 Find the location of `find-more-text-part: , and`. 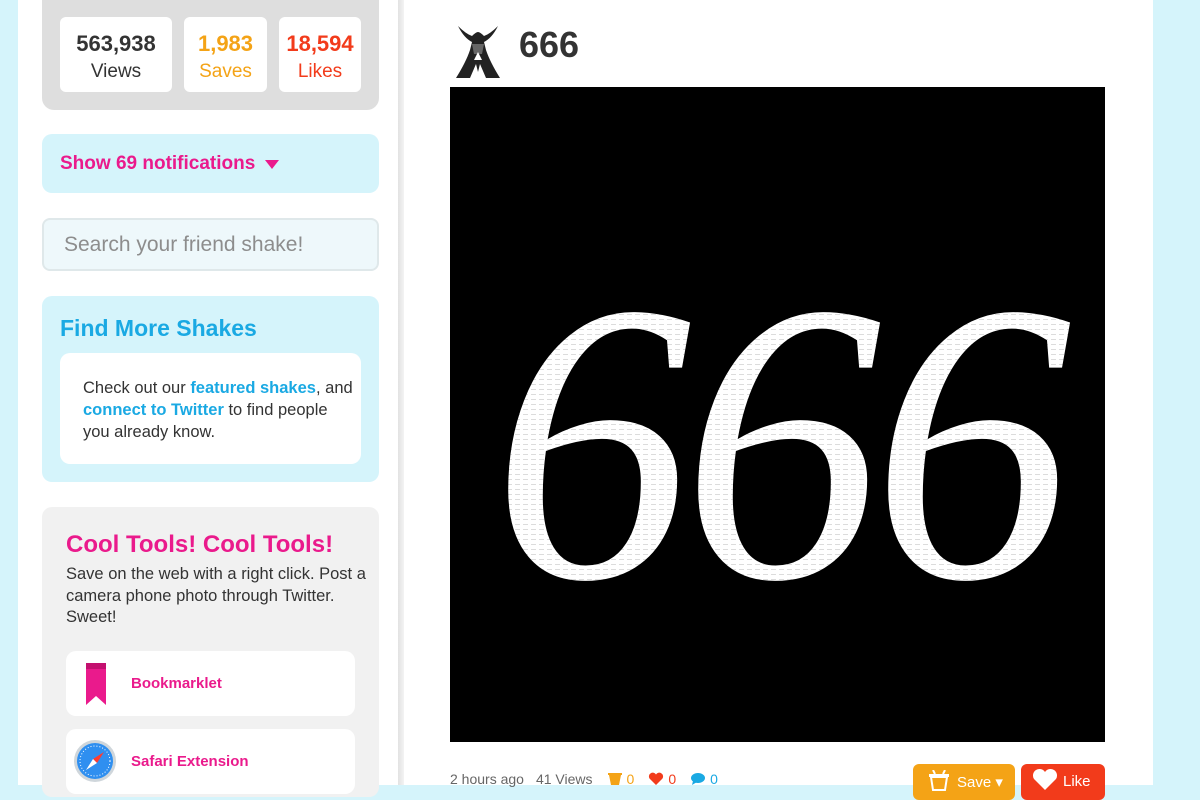

find-more-text-part: , and is located at coordinates (334, 388).